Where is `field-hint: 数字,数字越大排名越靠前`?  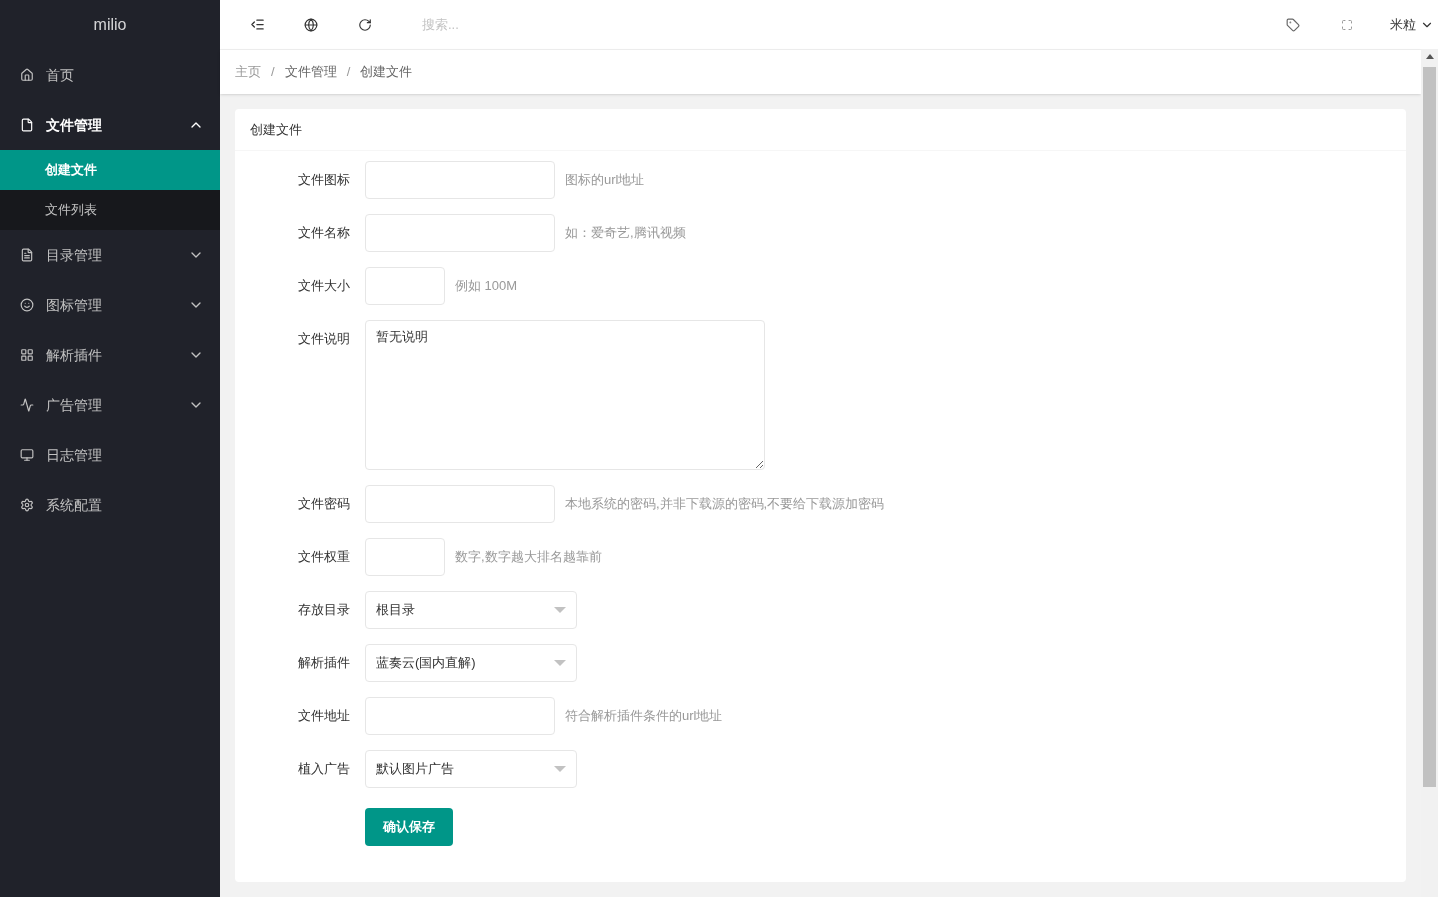 field-hint: 数字,数字越大排名越靠前 is located at coordinates (528, 557).